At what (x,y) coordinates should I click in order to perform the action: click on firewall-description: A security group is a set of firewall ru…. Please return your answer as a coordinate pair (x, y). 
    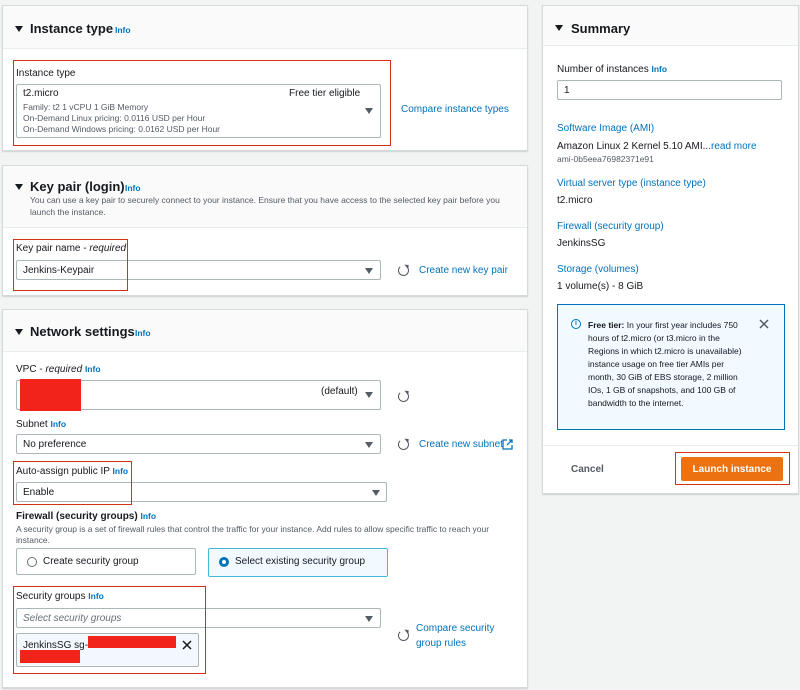
    Looking at the image, I should click on (253, 534).